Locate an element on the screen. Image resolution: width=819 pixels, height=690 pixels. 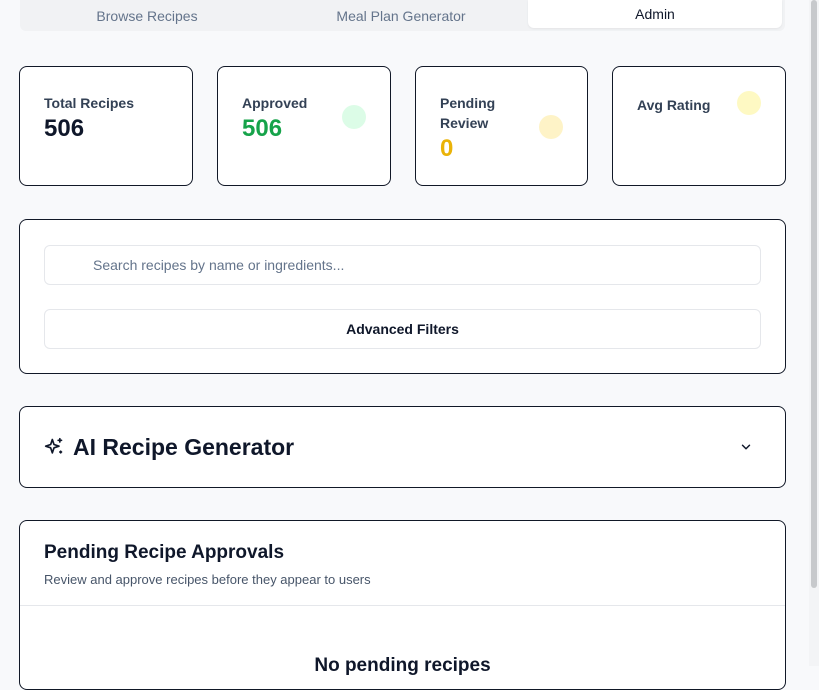
stat-label: Pending Review is located at coordinates (468, 113).